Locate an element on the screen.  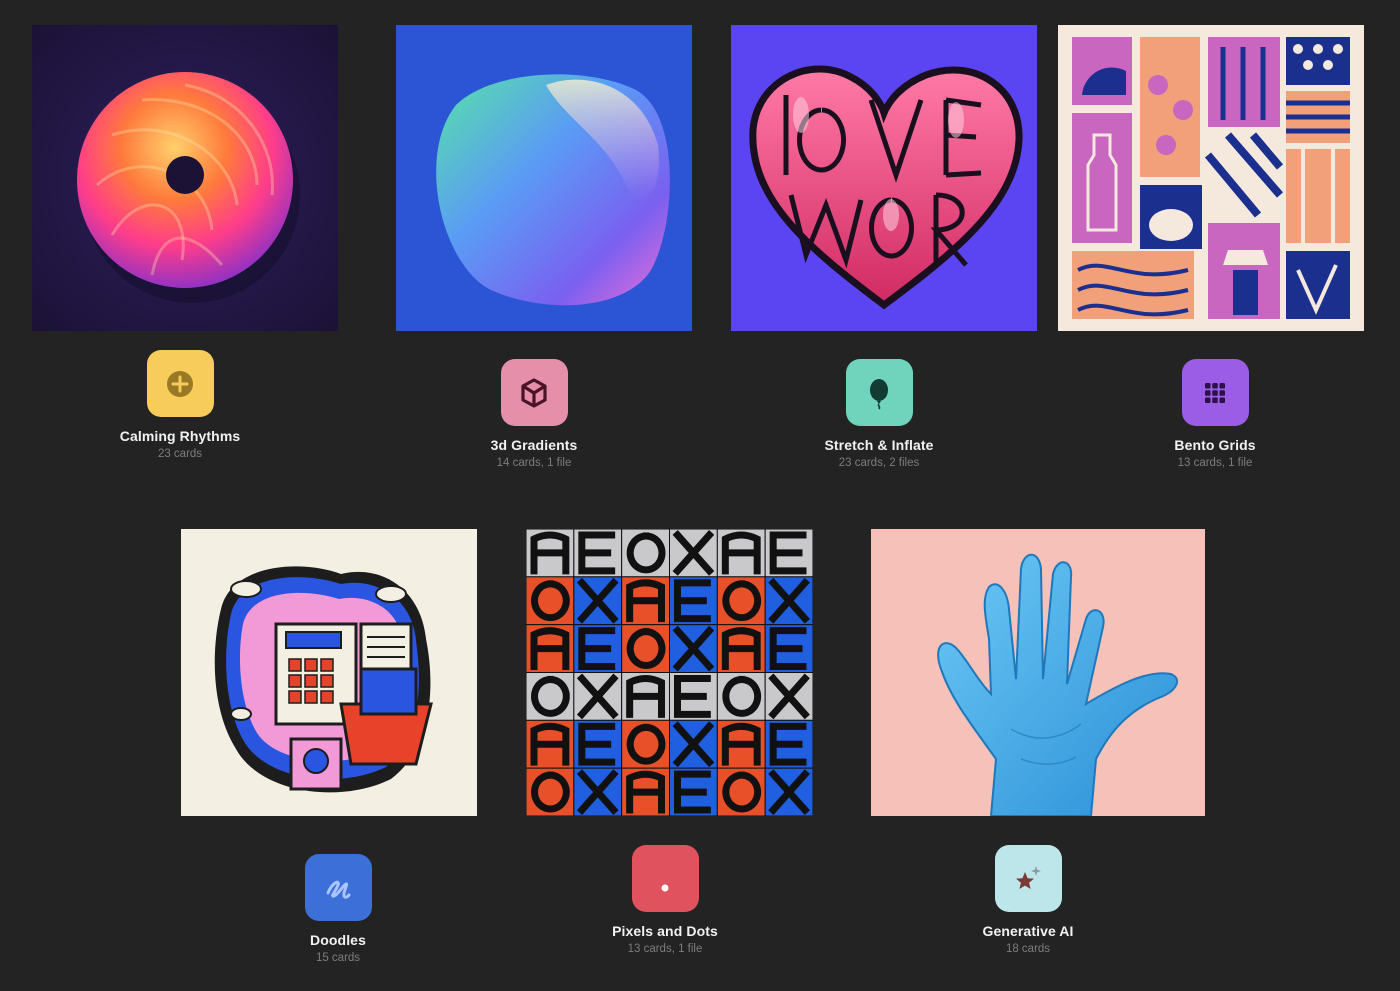
swirl-donut-image is located at coordinates (185, 178).